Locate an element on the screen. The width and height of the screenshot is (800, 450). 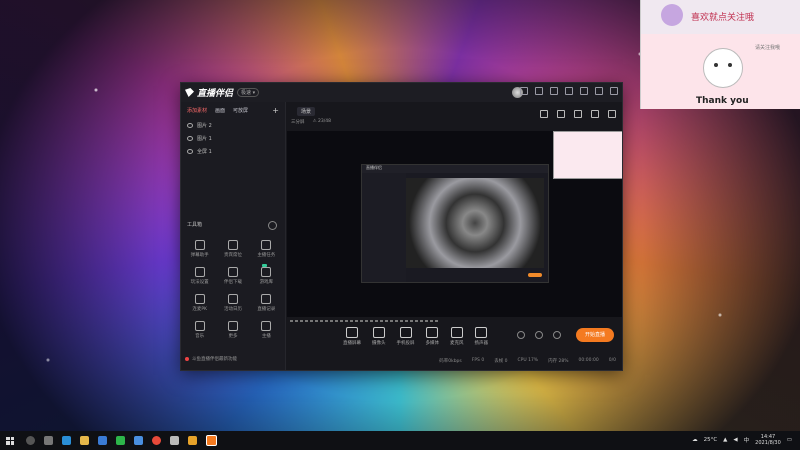
layout-label: 三分屏 is located at coordinates (298, 122).